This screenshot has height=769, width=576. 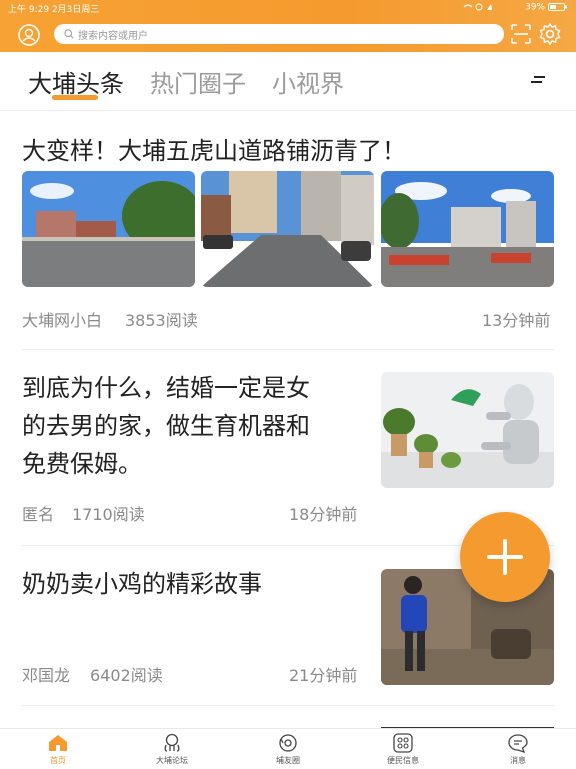 What do you see at coordinates (58, 743) in the screenshot?
I see `home-icon` at bounding box center [58, 743].